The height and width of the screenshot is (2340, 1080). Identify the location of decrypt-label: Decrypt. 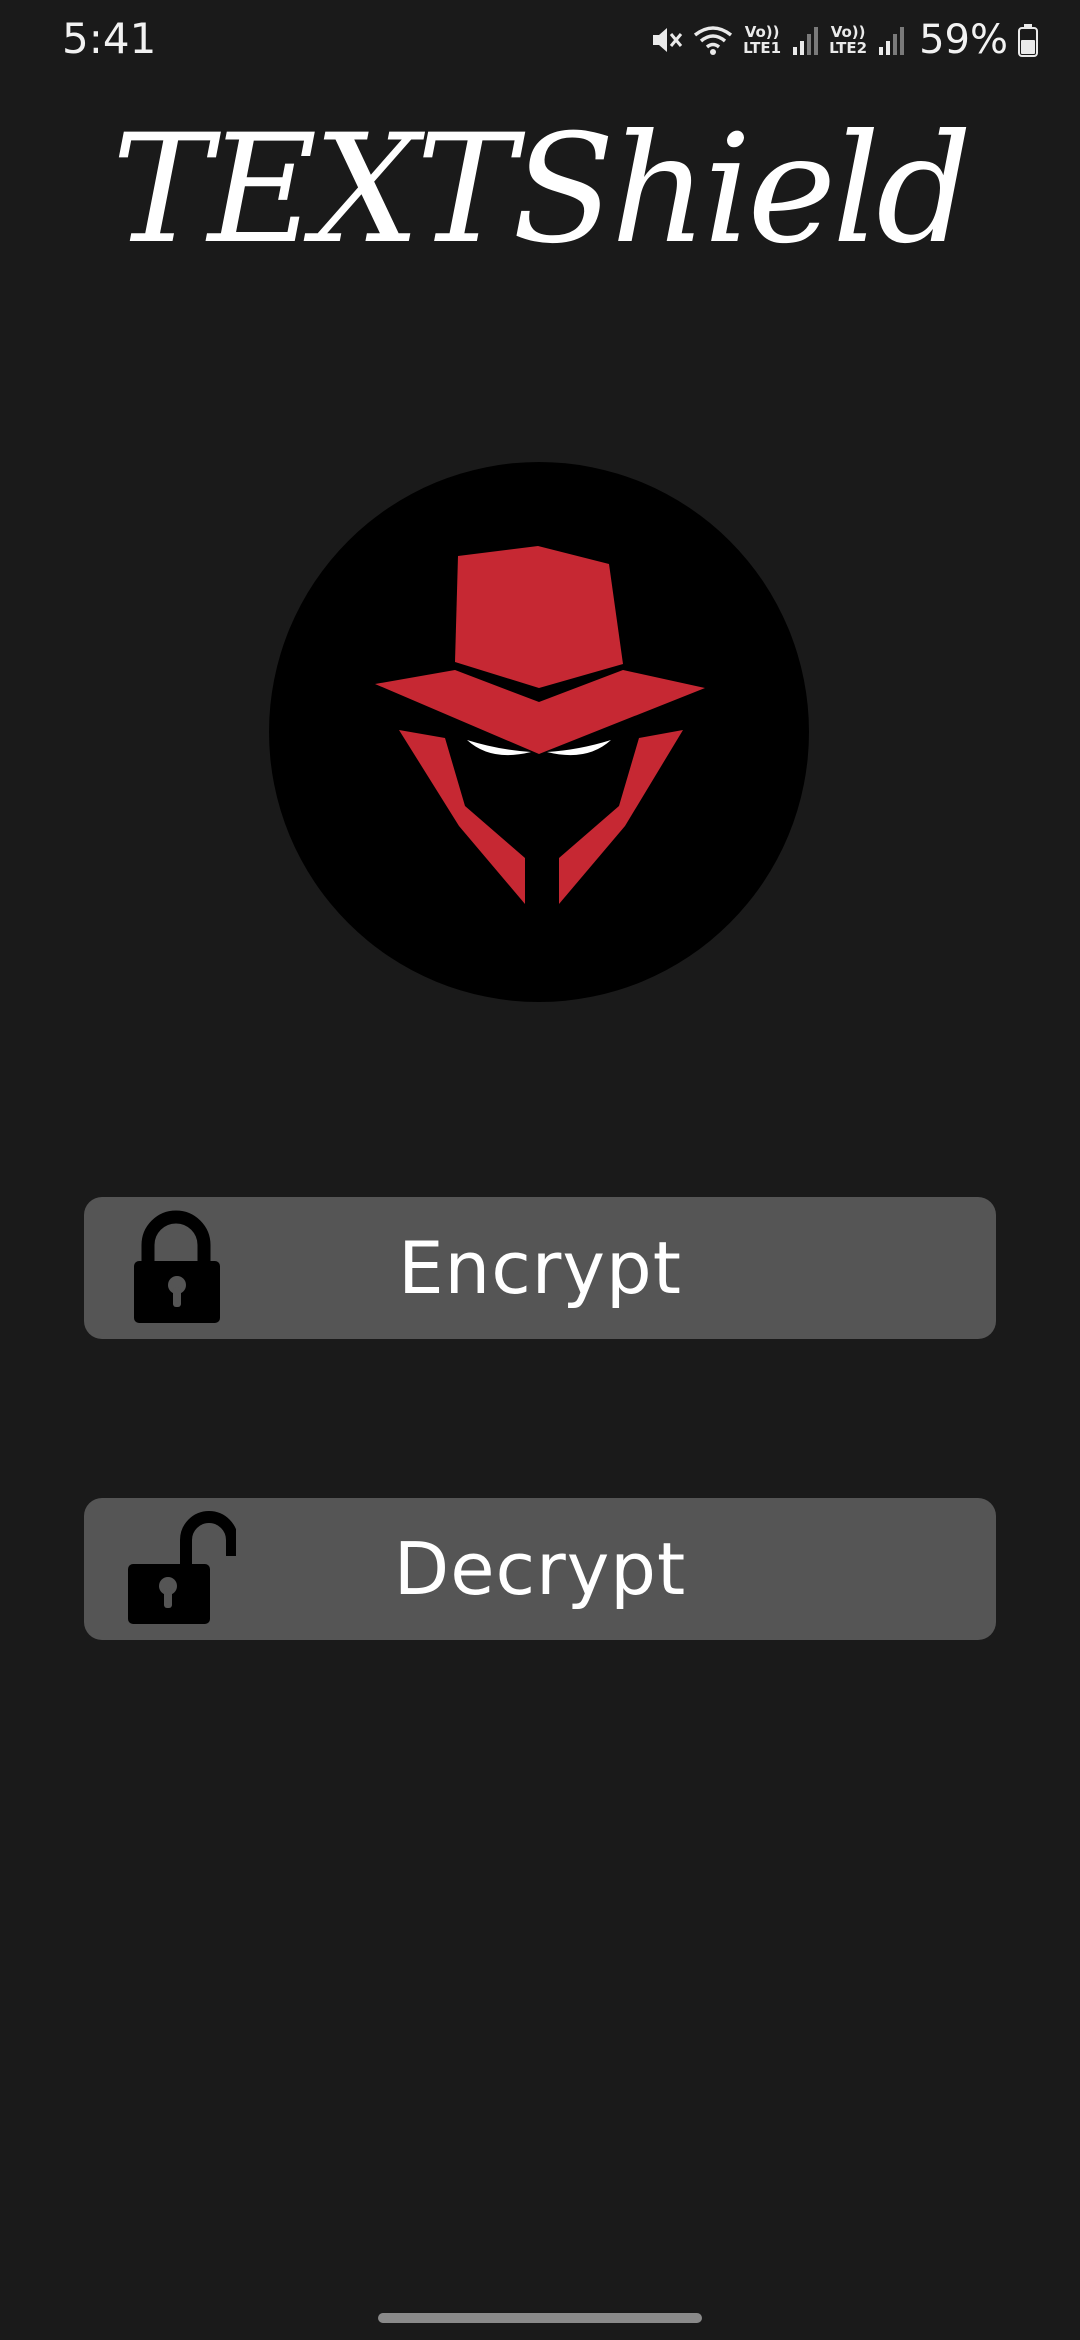
(540, 1569).